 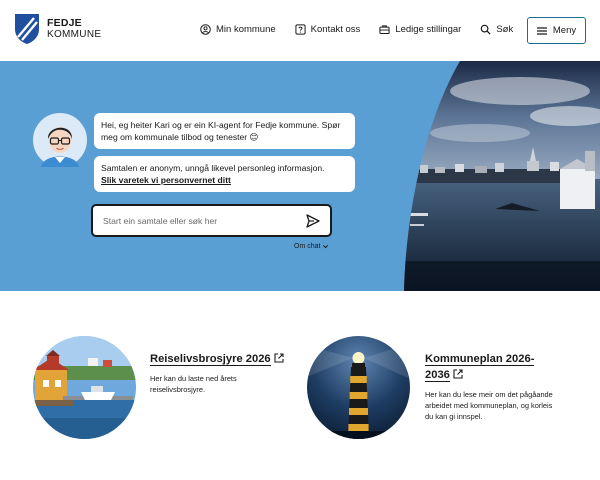 I want to click on nav-label: Min kommune, so click(x=246, y=29).